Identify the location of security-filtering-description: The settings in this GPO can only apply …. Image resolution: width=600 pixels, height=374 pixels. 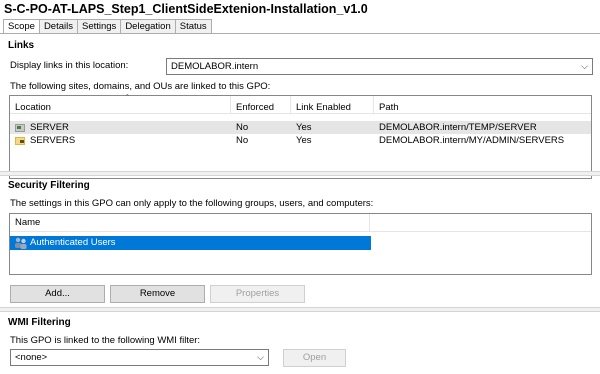
(192, 203).